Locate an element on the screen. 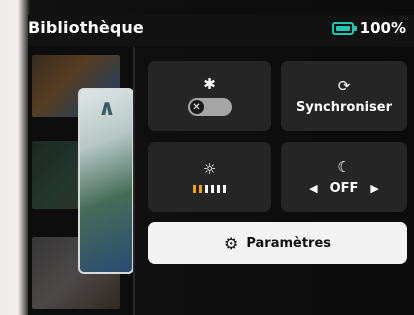 The width and height of the screenshot is (414, 315). divider is located at coordinates (134, 181).